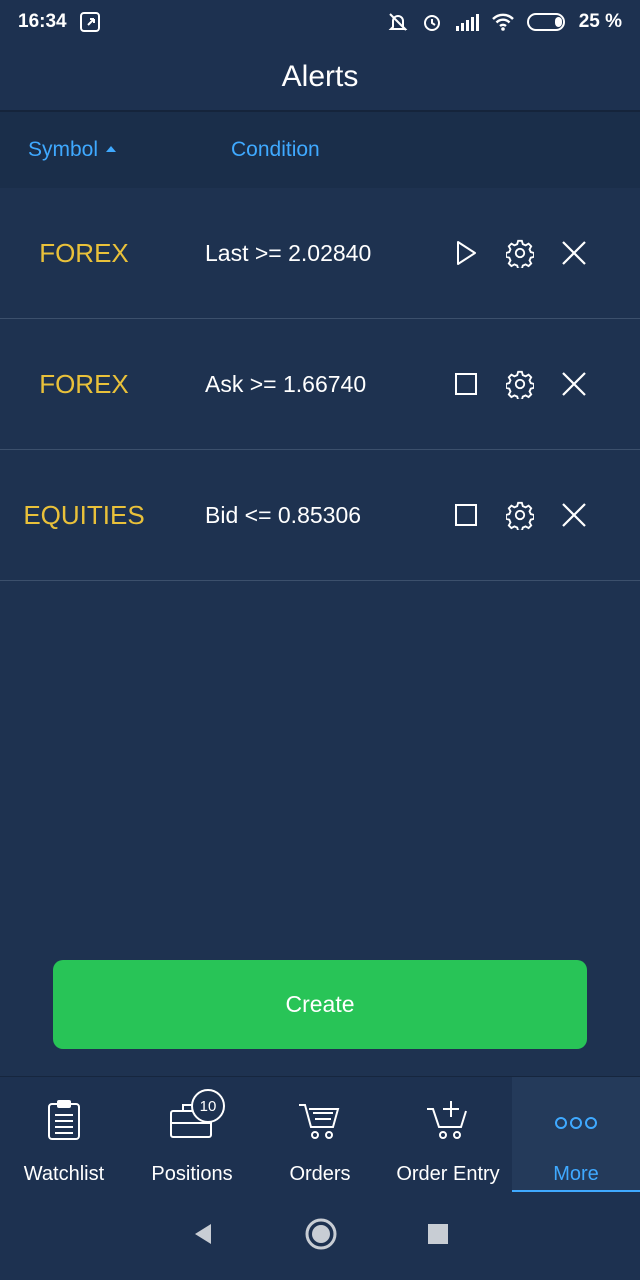 This screenshot has height=1280, width=640. What do you see at coordinates (467, 22) in the screenshot?
I see `signal-icon` at bounding box center [467, 22].